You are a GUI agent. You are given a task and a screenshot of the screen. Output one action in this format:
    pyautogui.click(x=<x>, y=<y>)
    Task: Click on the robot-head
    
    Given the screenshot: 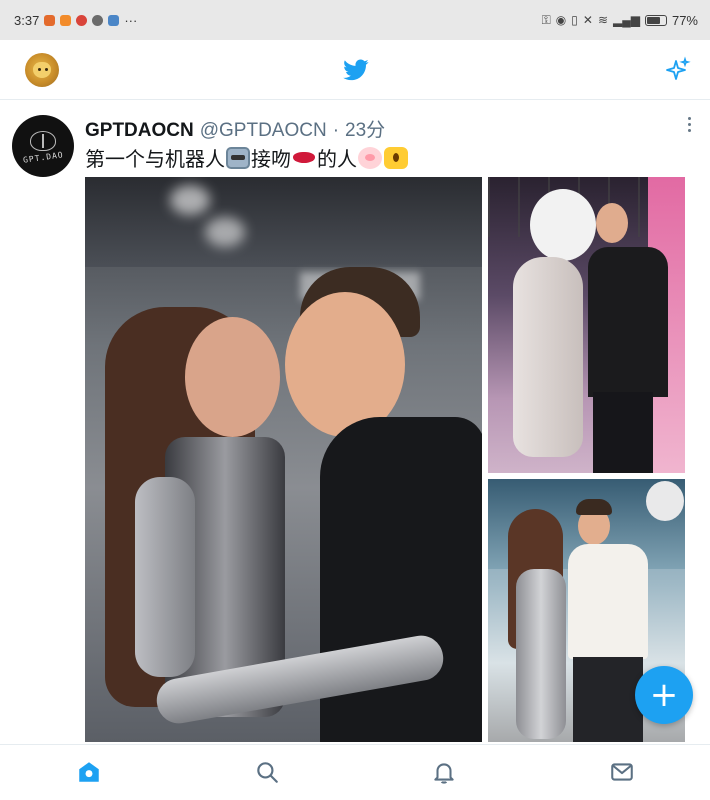 What is the action you would take?
    pyautogui.click(x=563, y=225)
    